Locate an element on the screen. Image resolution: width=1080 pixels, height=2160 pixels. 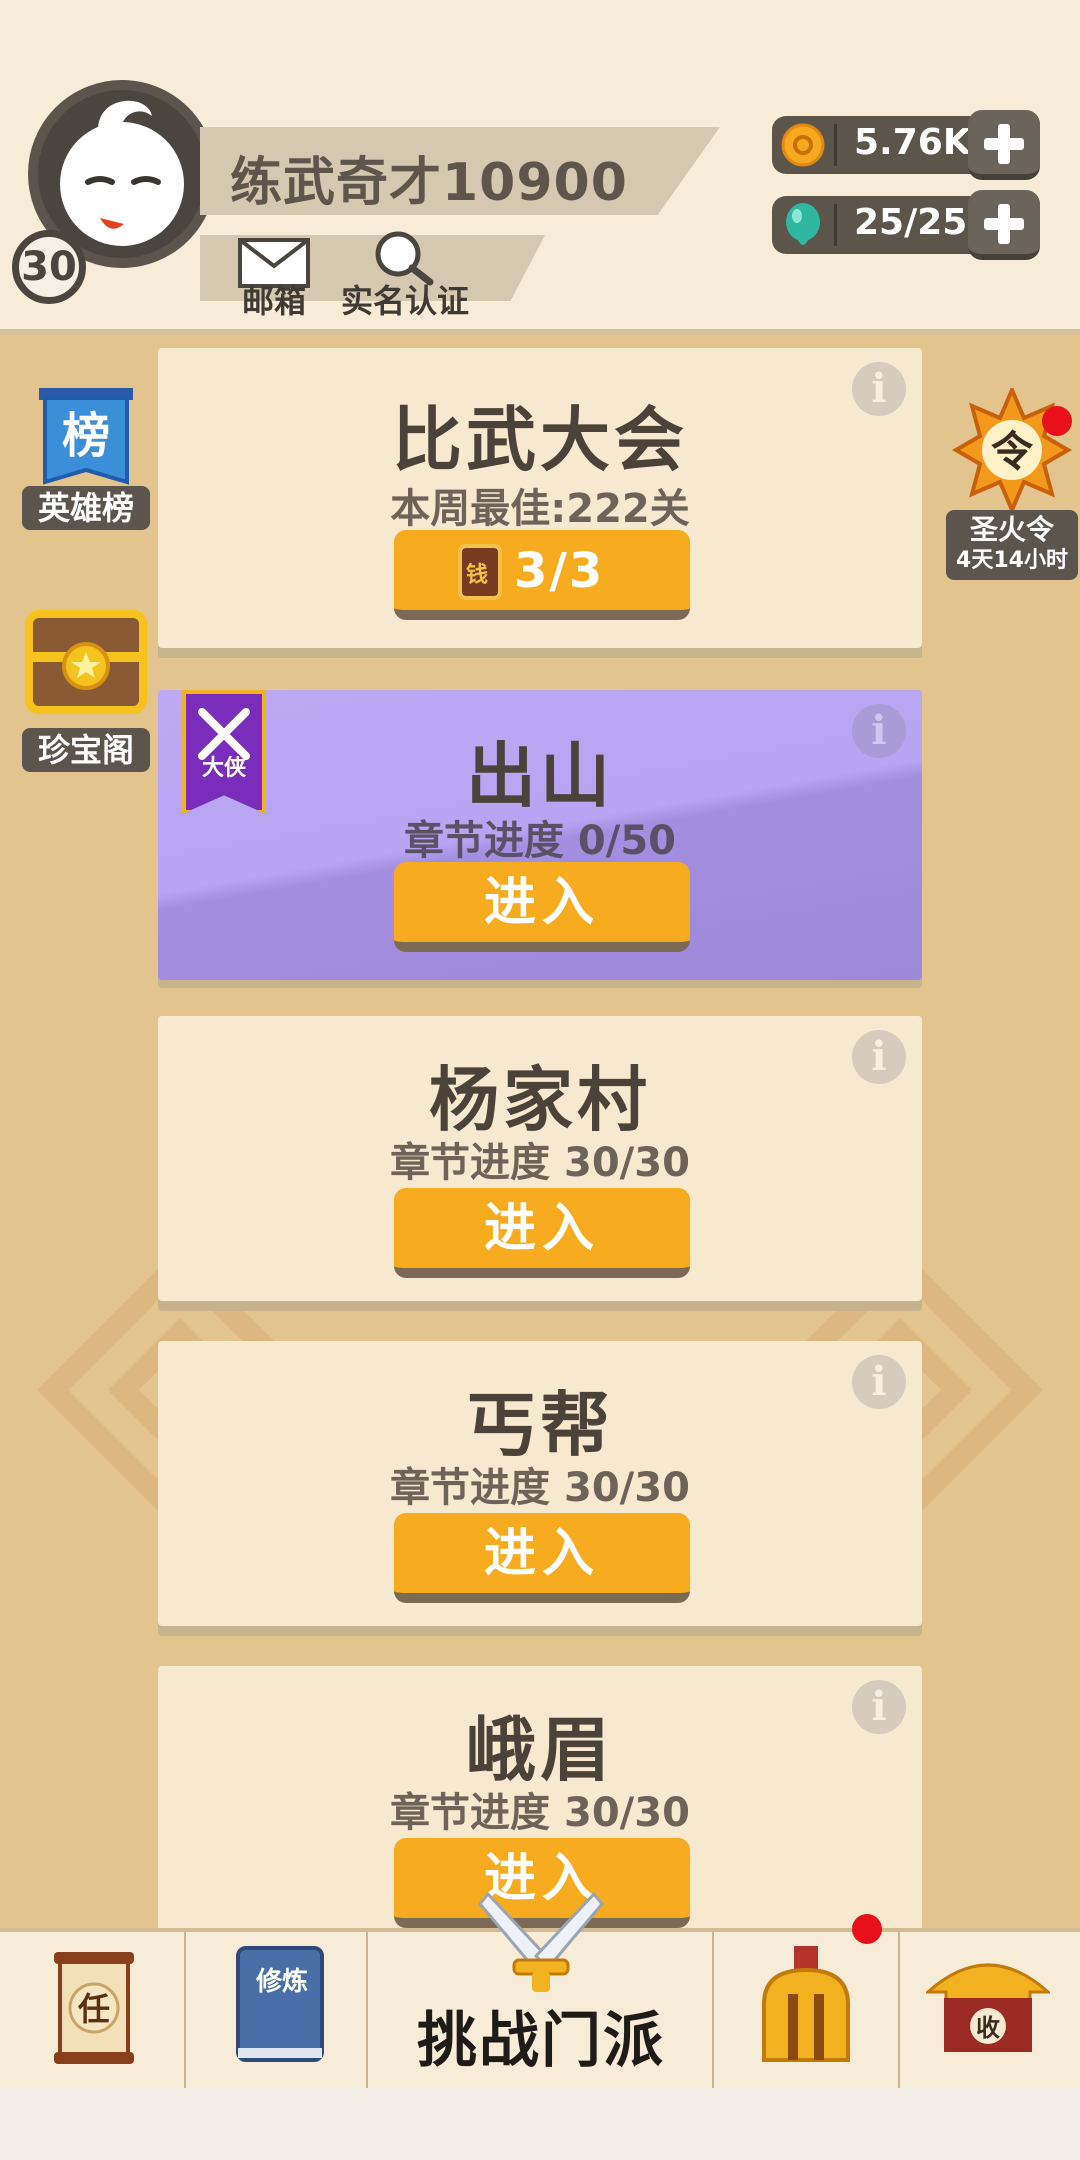
fire-token-timer: 4天14小时 is located at coordinates (1012, 560).